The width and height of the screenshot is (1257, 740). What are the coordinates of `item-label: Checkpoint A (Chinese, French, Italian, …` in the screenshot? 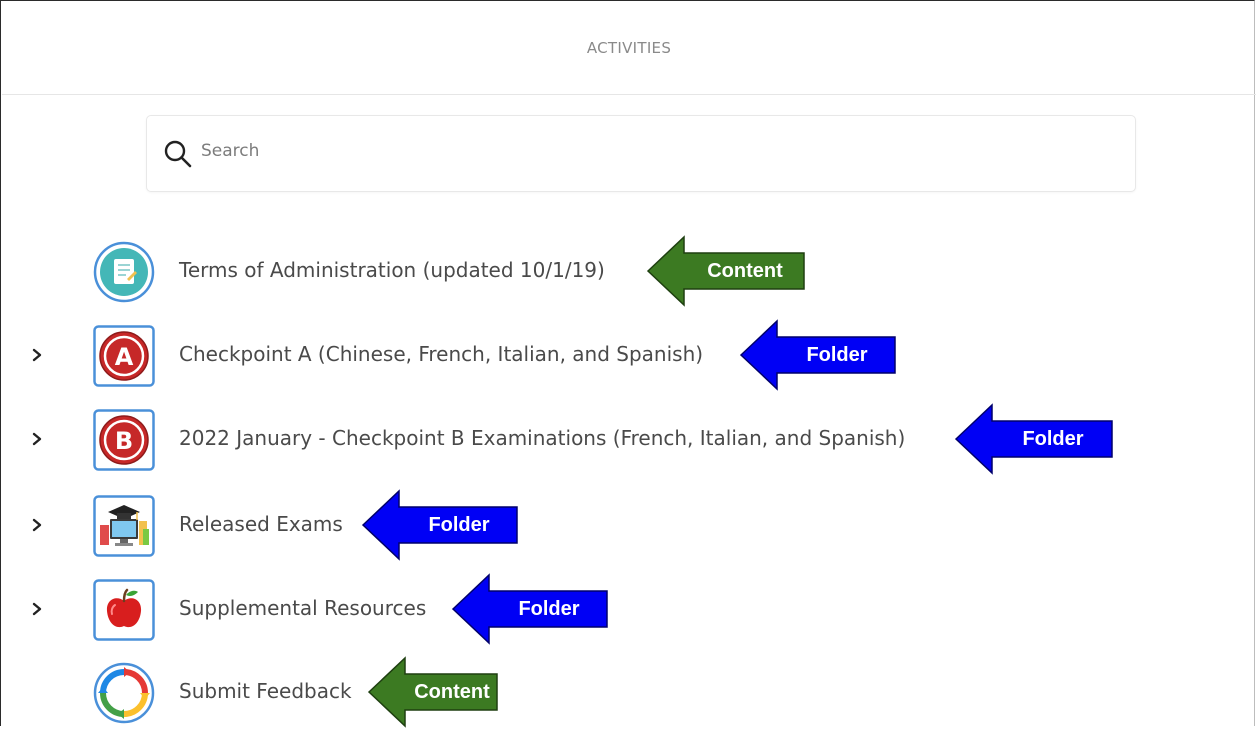 It's located at (441, 354).